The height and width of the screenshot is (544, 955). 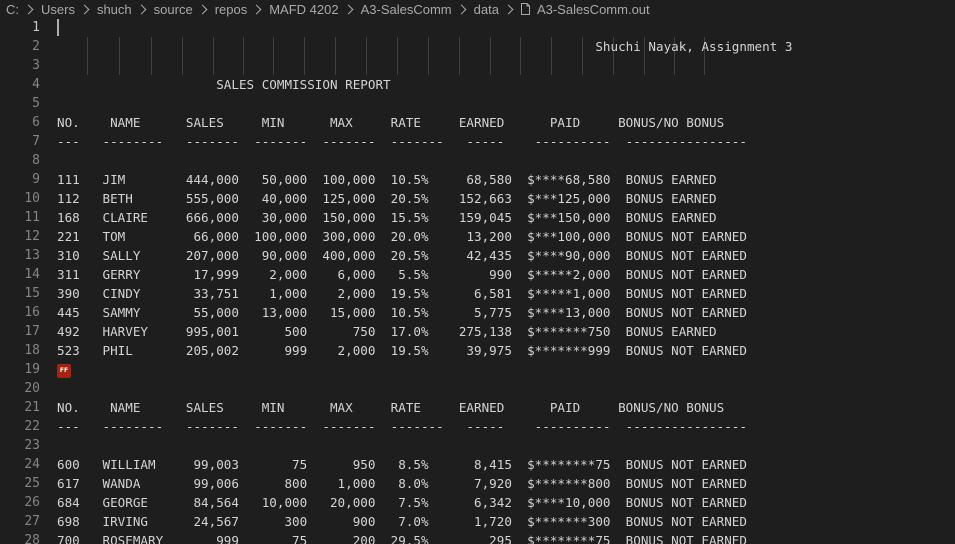 I want to click on breadcrumb-source: source, so click(x=173, y=9).